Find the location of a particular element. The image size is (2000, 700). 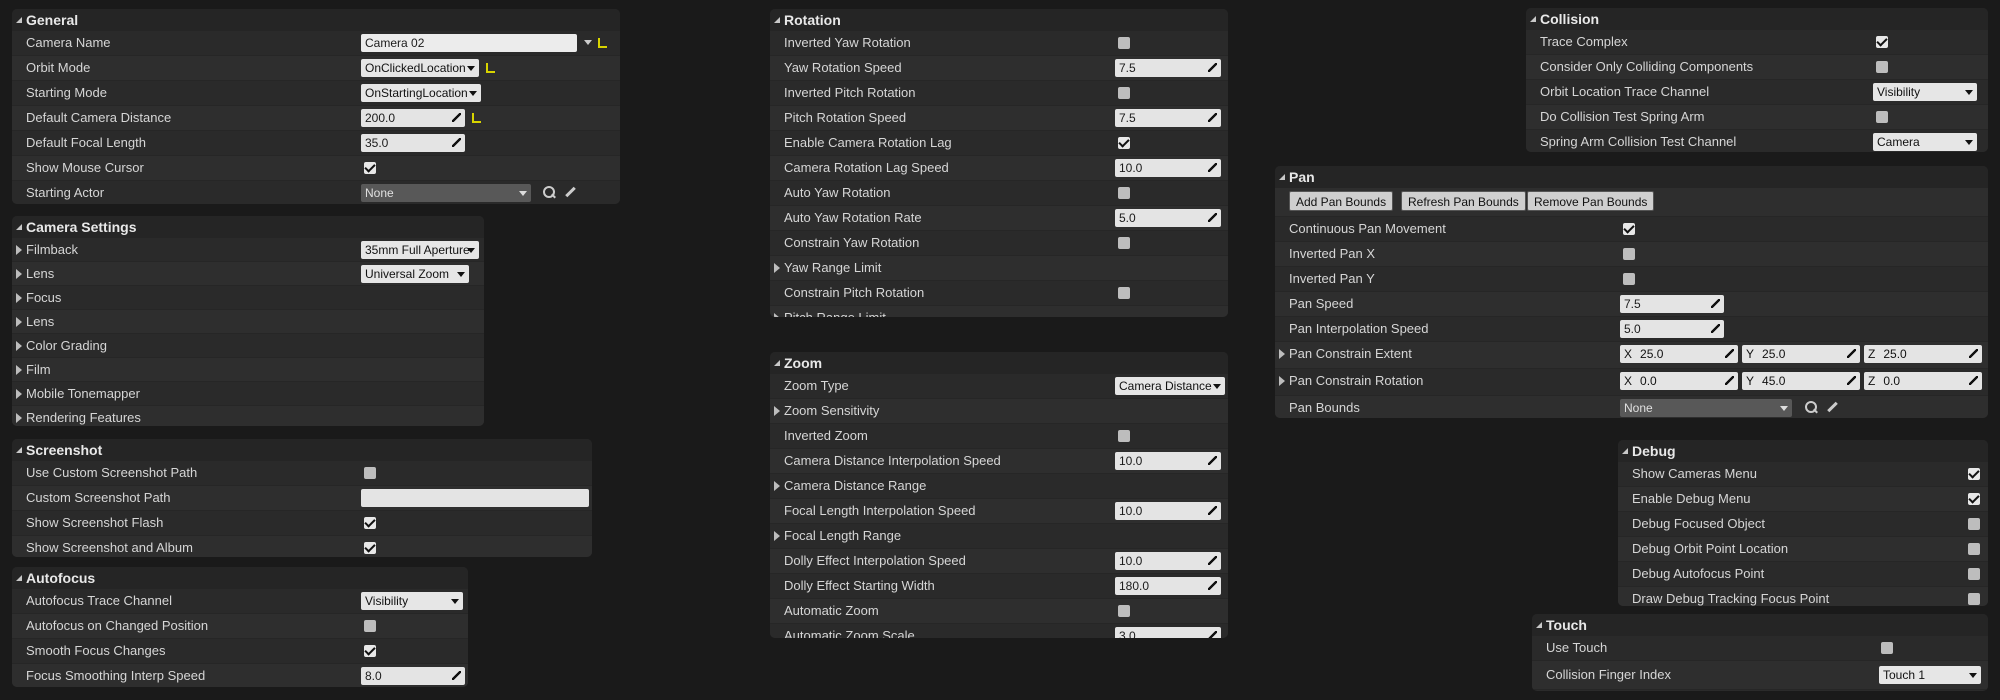

debug-header: Debug is located at coordinates (1803, 451).